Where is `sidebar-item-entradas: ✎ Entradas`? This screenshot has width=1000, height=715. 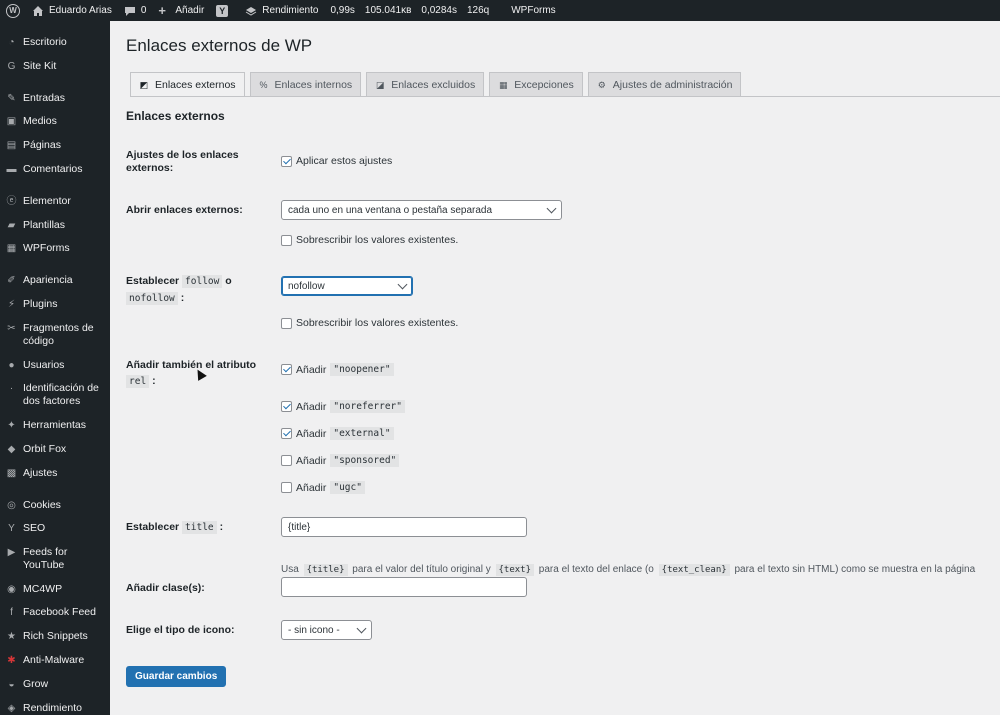 sidebar-item-entradas: ✎ Entradas is located at coordinates (55, 98).